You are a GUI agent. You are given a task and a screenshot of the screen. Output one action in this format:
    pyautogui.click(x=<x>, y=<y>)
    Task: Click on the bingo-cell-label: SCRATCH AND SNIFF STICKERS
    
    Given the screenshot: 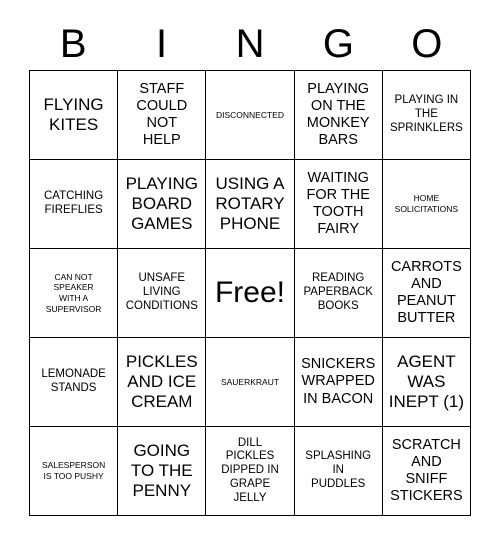 What is the action you would take?
    pyautogui.click(x=426, y=470)
    